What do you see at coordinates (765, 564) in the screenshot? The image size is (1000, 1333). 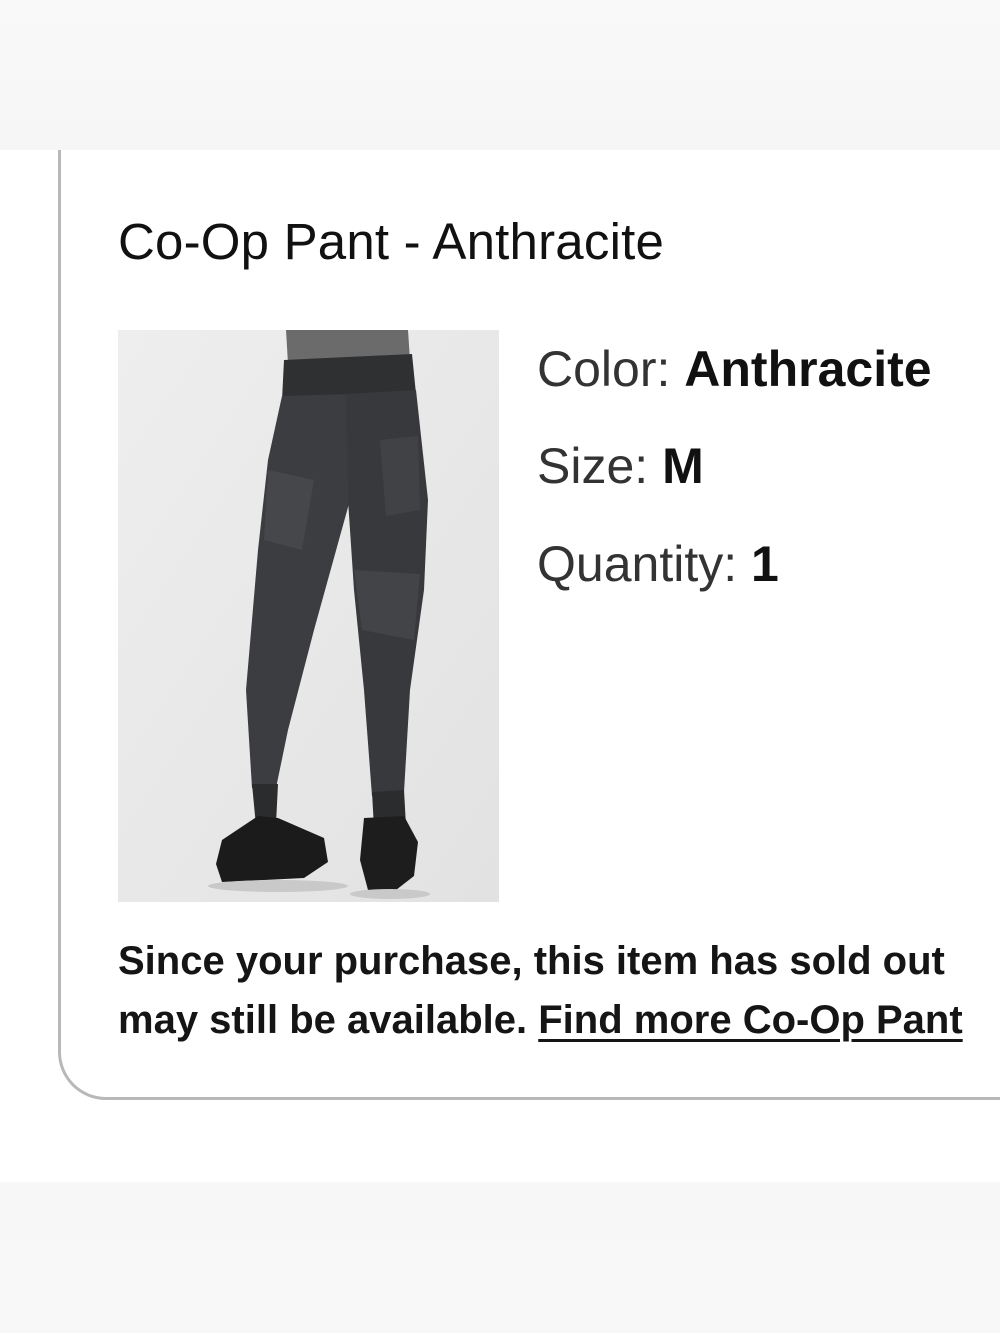 I see `quantity-value: 1` at bounding box center [765, 564].